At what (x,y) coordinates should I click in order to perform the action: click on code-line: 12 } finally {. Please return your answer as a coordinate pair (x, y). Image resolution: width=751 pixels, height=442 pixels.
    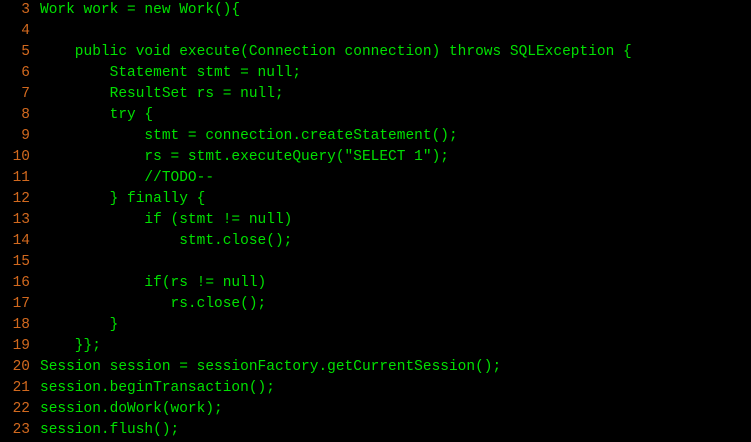
    Looking at the image, I should click on (375, 199).